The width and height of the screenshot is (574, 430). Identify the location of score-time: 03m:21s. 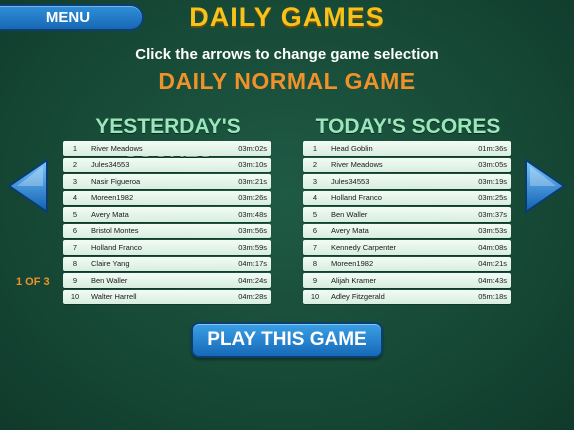
(252, 181).